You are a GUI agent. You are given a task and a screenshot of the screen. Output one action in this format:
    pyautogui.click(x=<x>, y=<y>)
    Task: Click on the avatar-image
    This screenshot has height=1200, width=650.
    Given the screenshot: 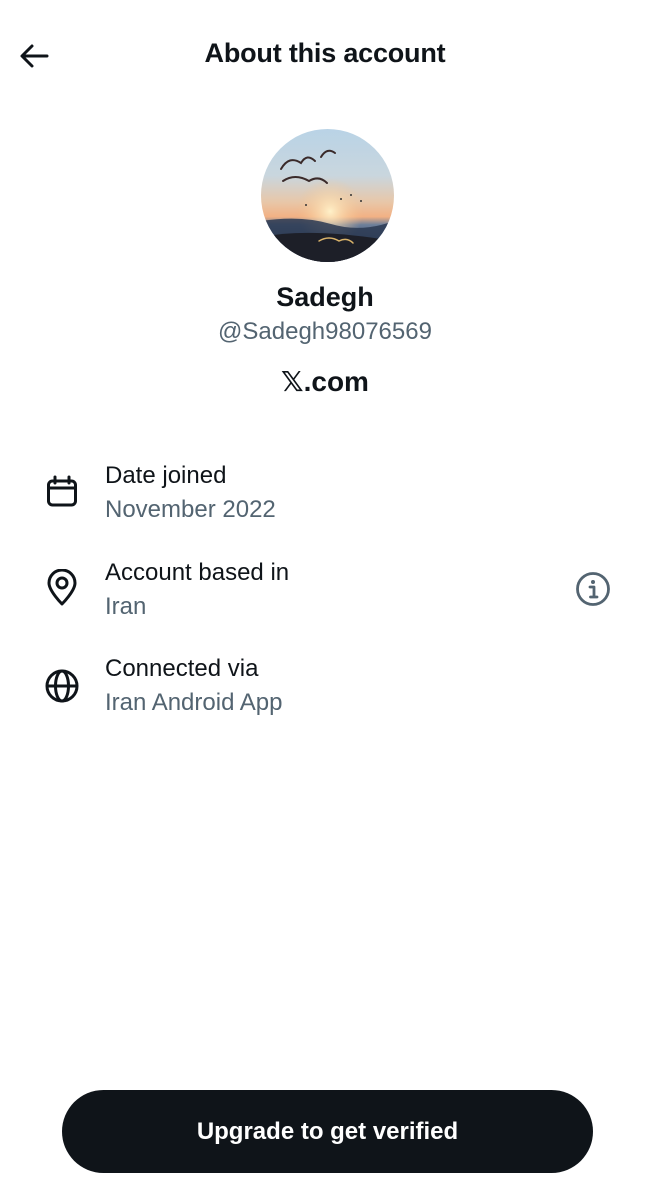 What is the action you would take?
    pyautogui.click(x=327, y=195)
    